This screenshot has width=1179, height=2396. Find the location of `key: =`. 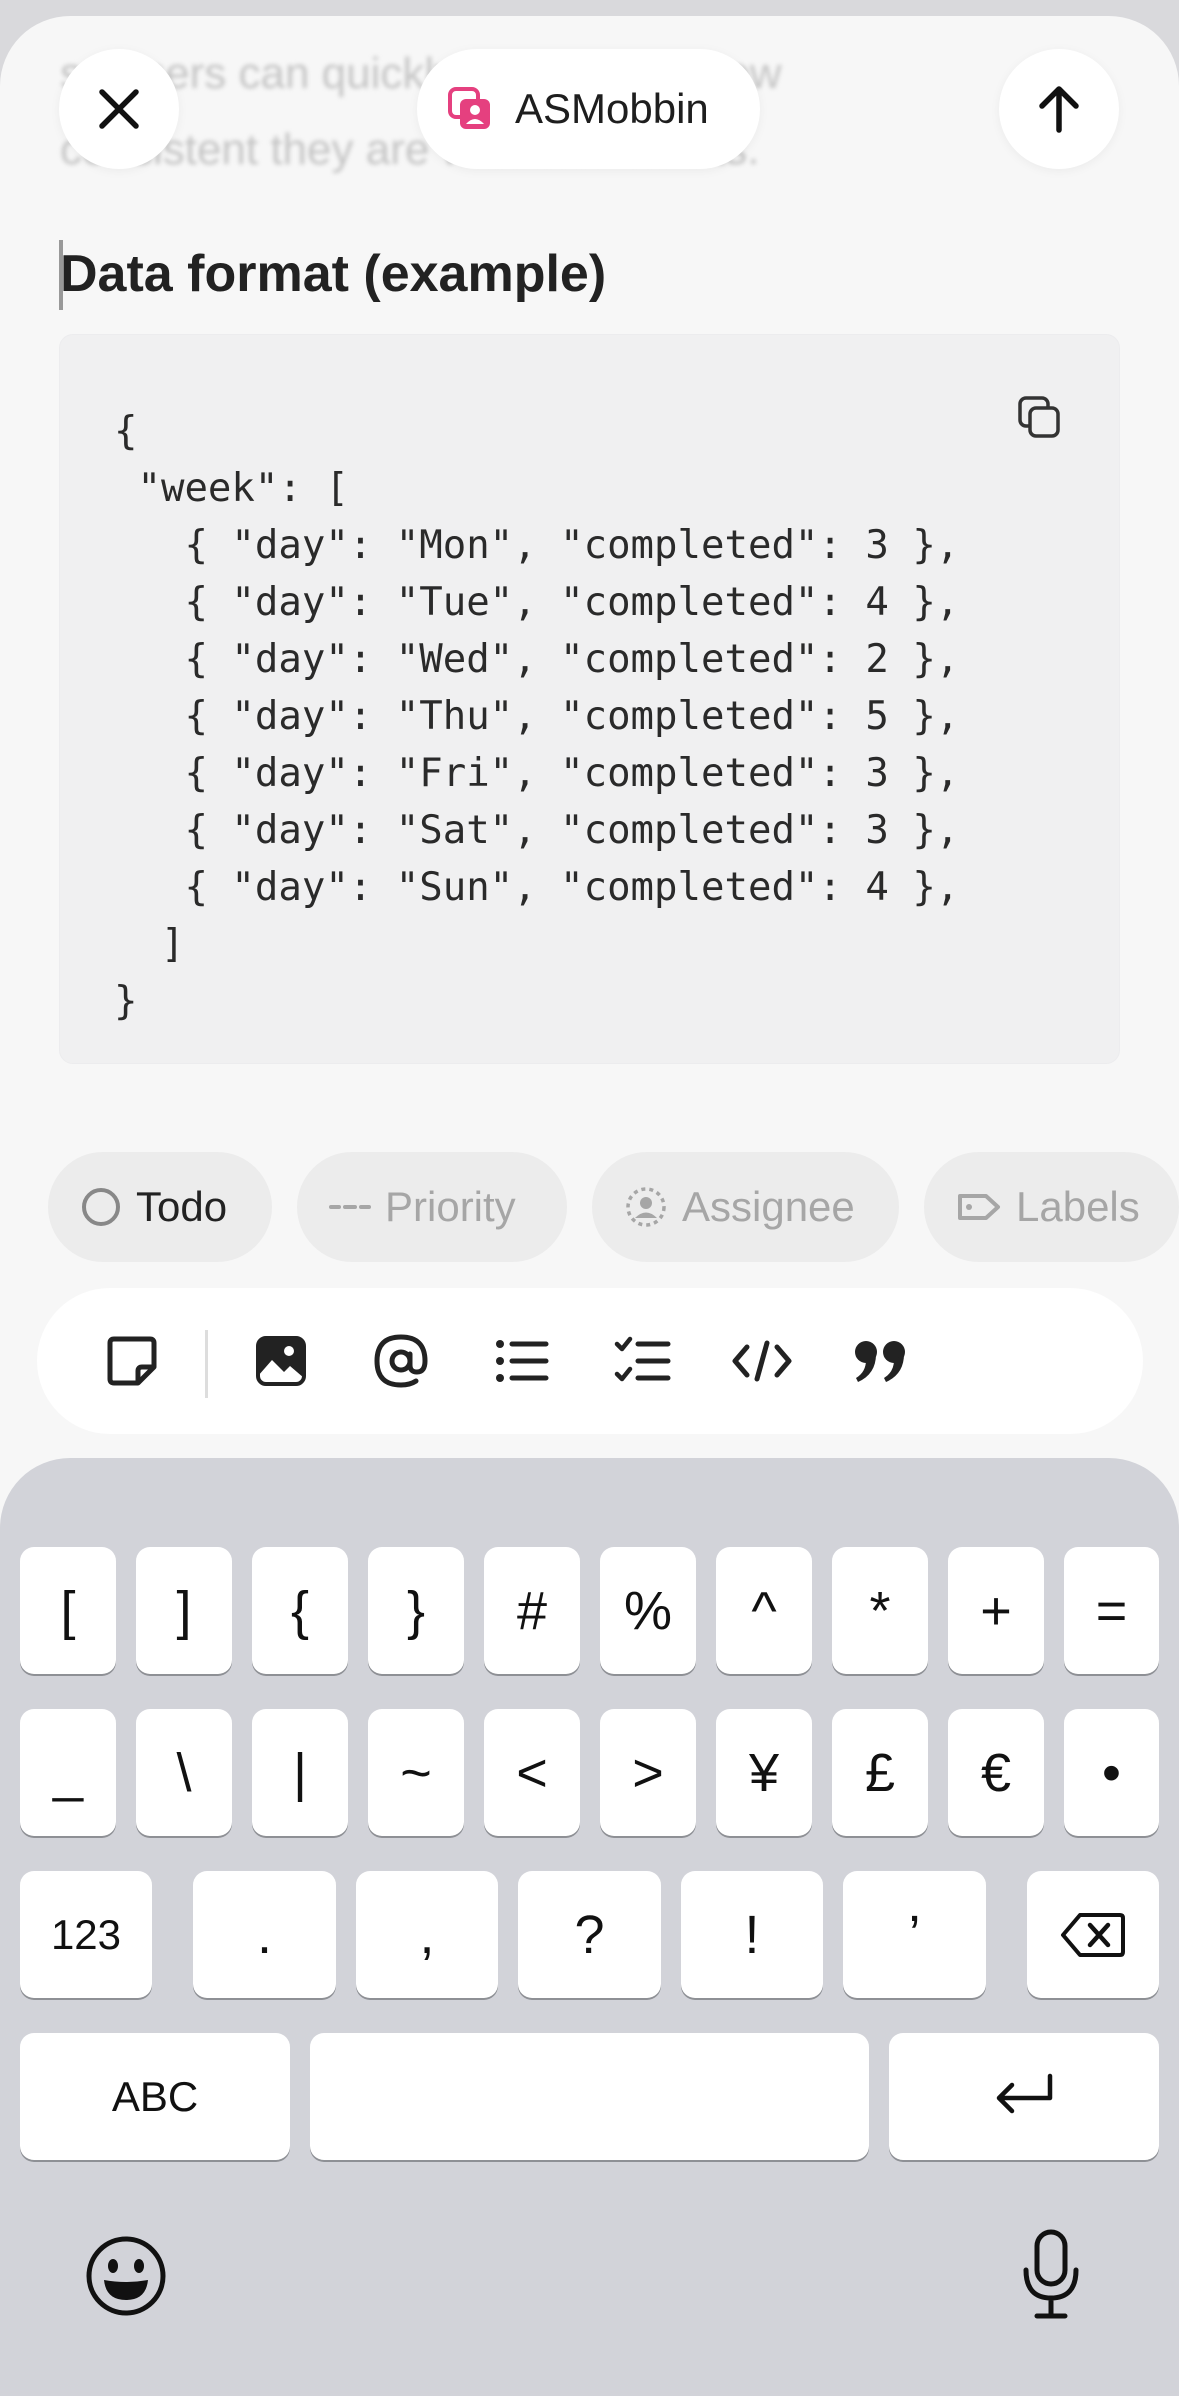

key: = is located at coordinates (1111, 1610).